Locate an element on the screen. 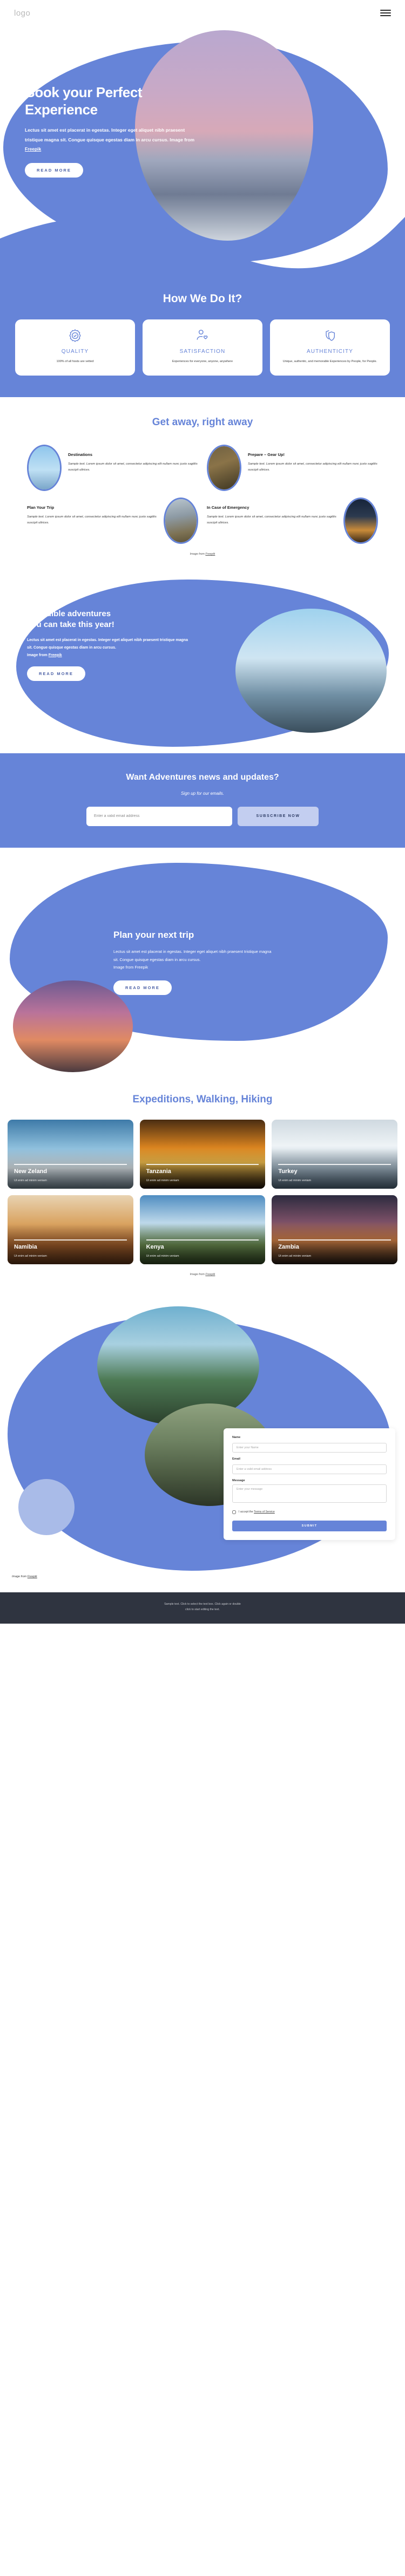 The width and height of the screenshot is (405, 2576). expeditions-title: Expeditions, Walking, Hiking is located at coordinates (202, 1099).